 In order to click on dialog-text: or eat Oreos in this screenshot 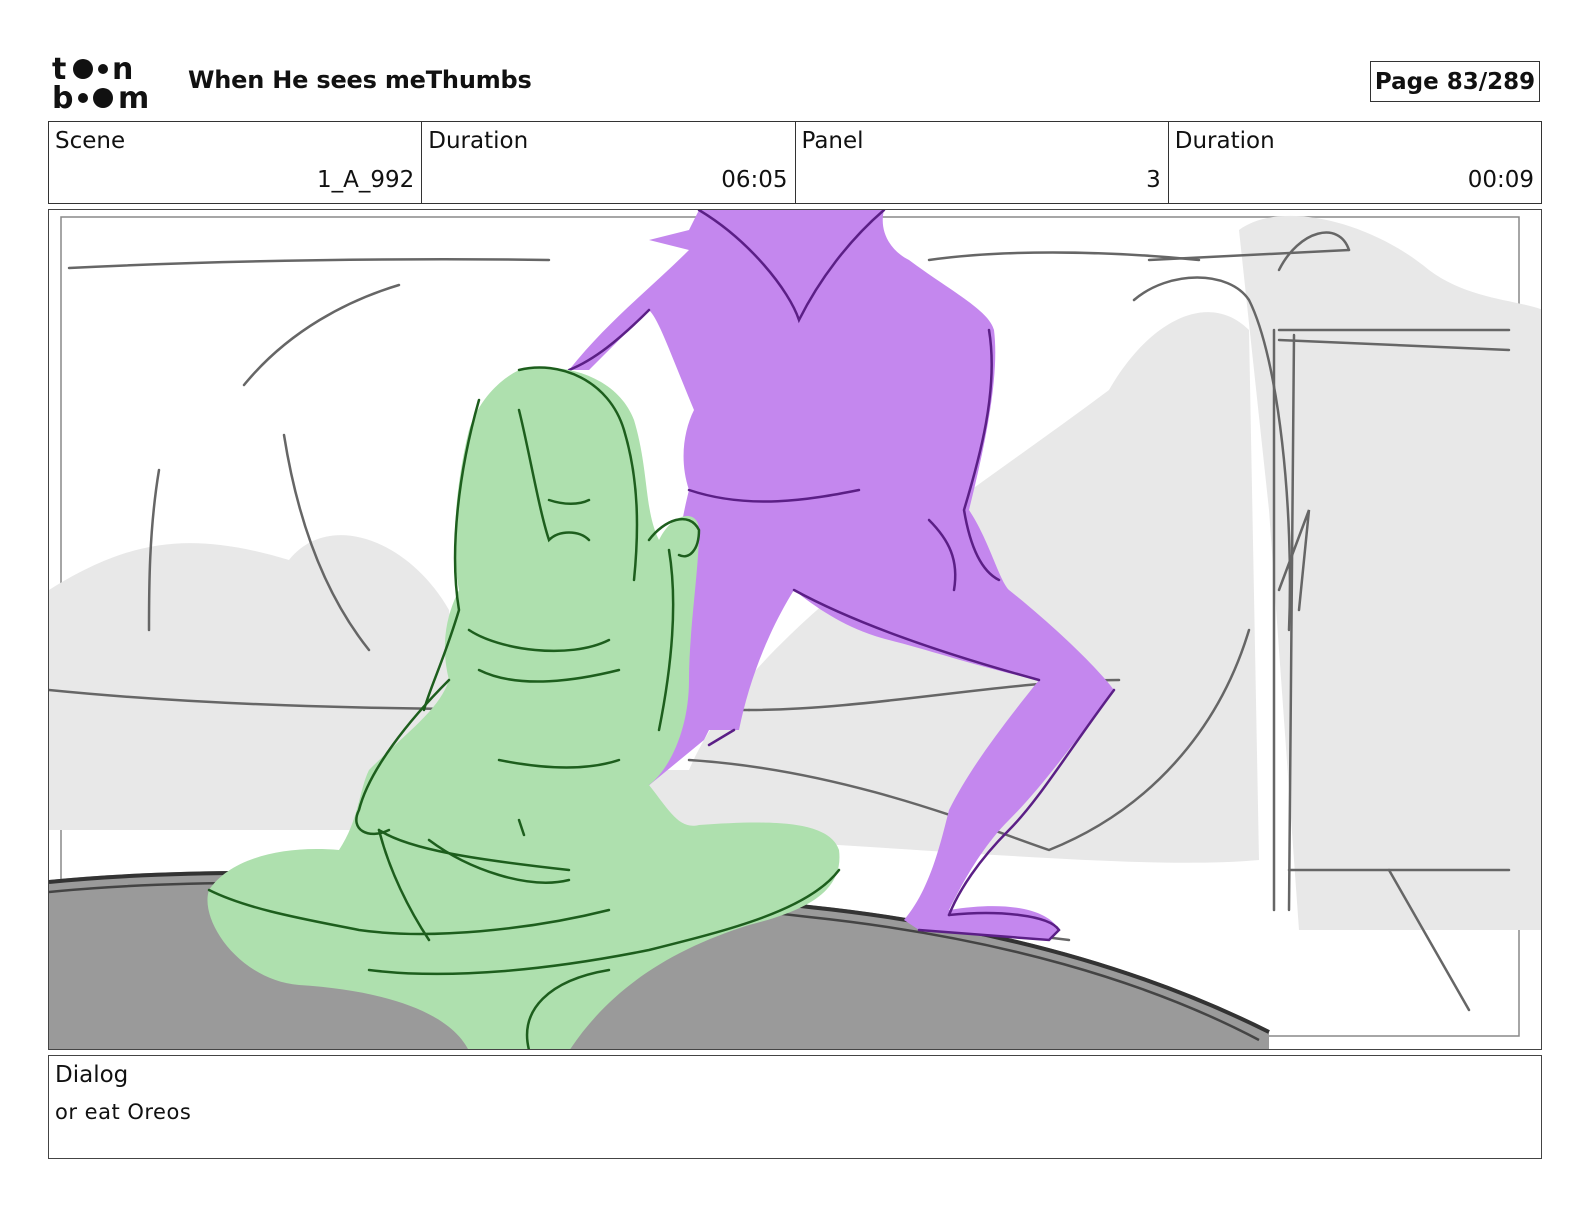, I will do `click(123, 1112)`.